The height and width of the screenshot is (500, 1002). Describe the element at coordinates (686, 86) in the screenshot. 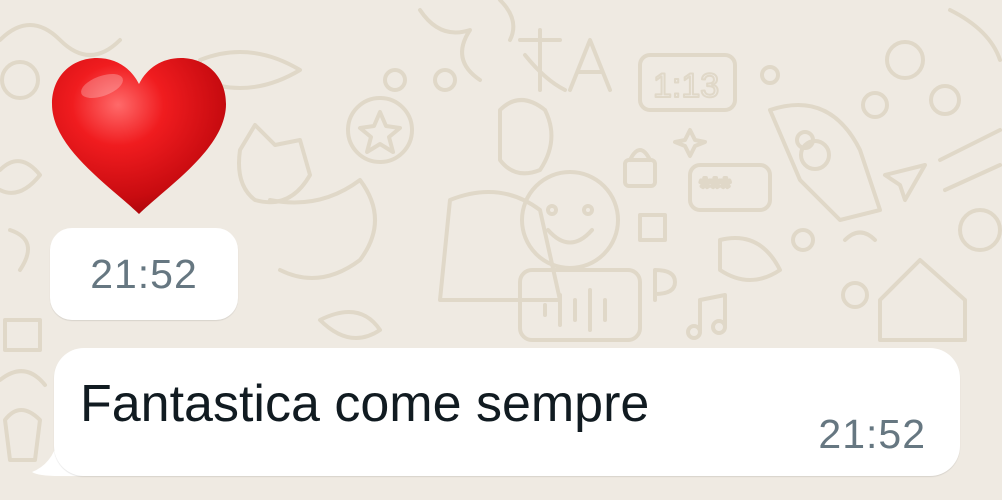

I see `svg-text: 1:13` at that location.